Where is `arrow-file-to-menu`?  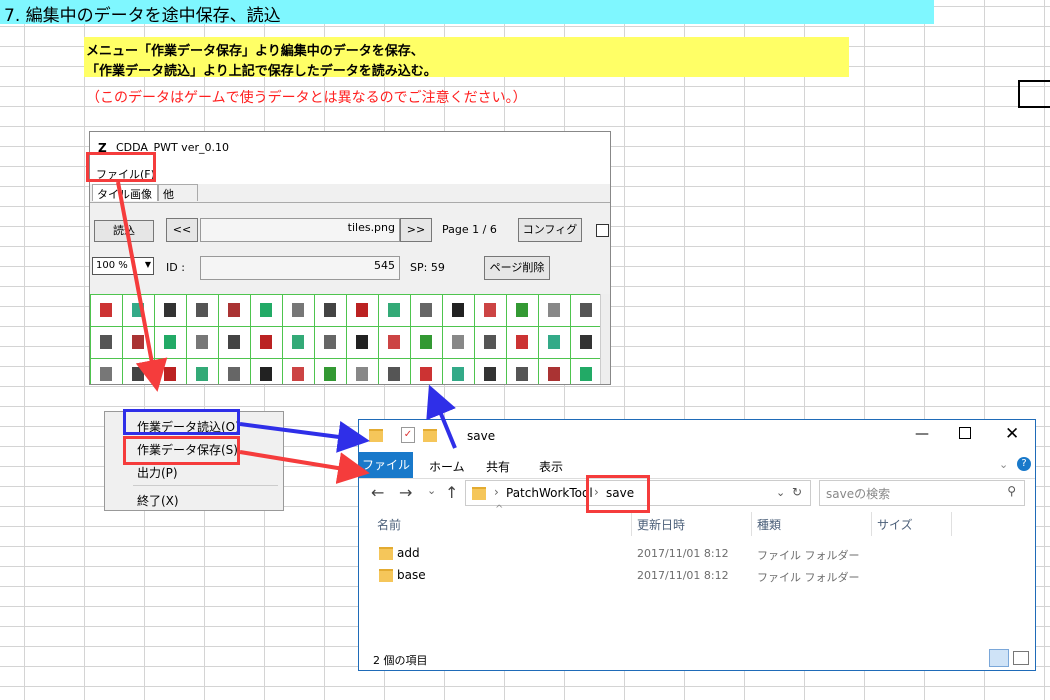 arrow-file-to-menu is located at coordinates (142, 286).